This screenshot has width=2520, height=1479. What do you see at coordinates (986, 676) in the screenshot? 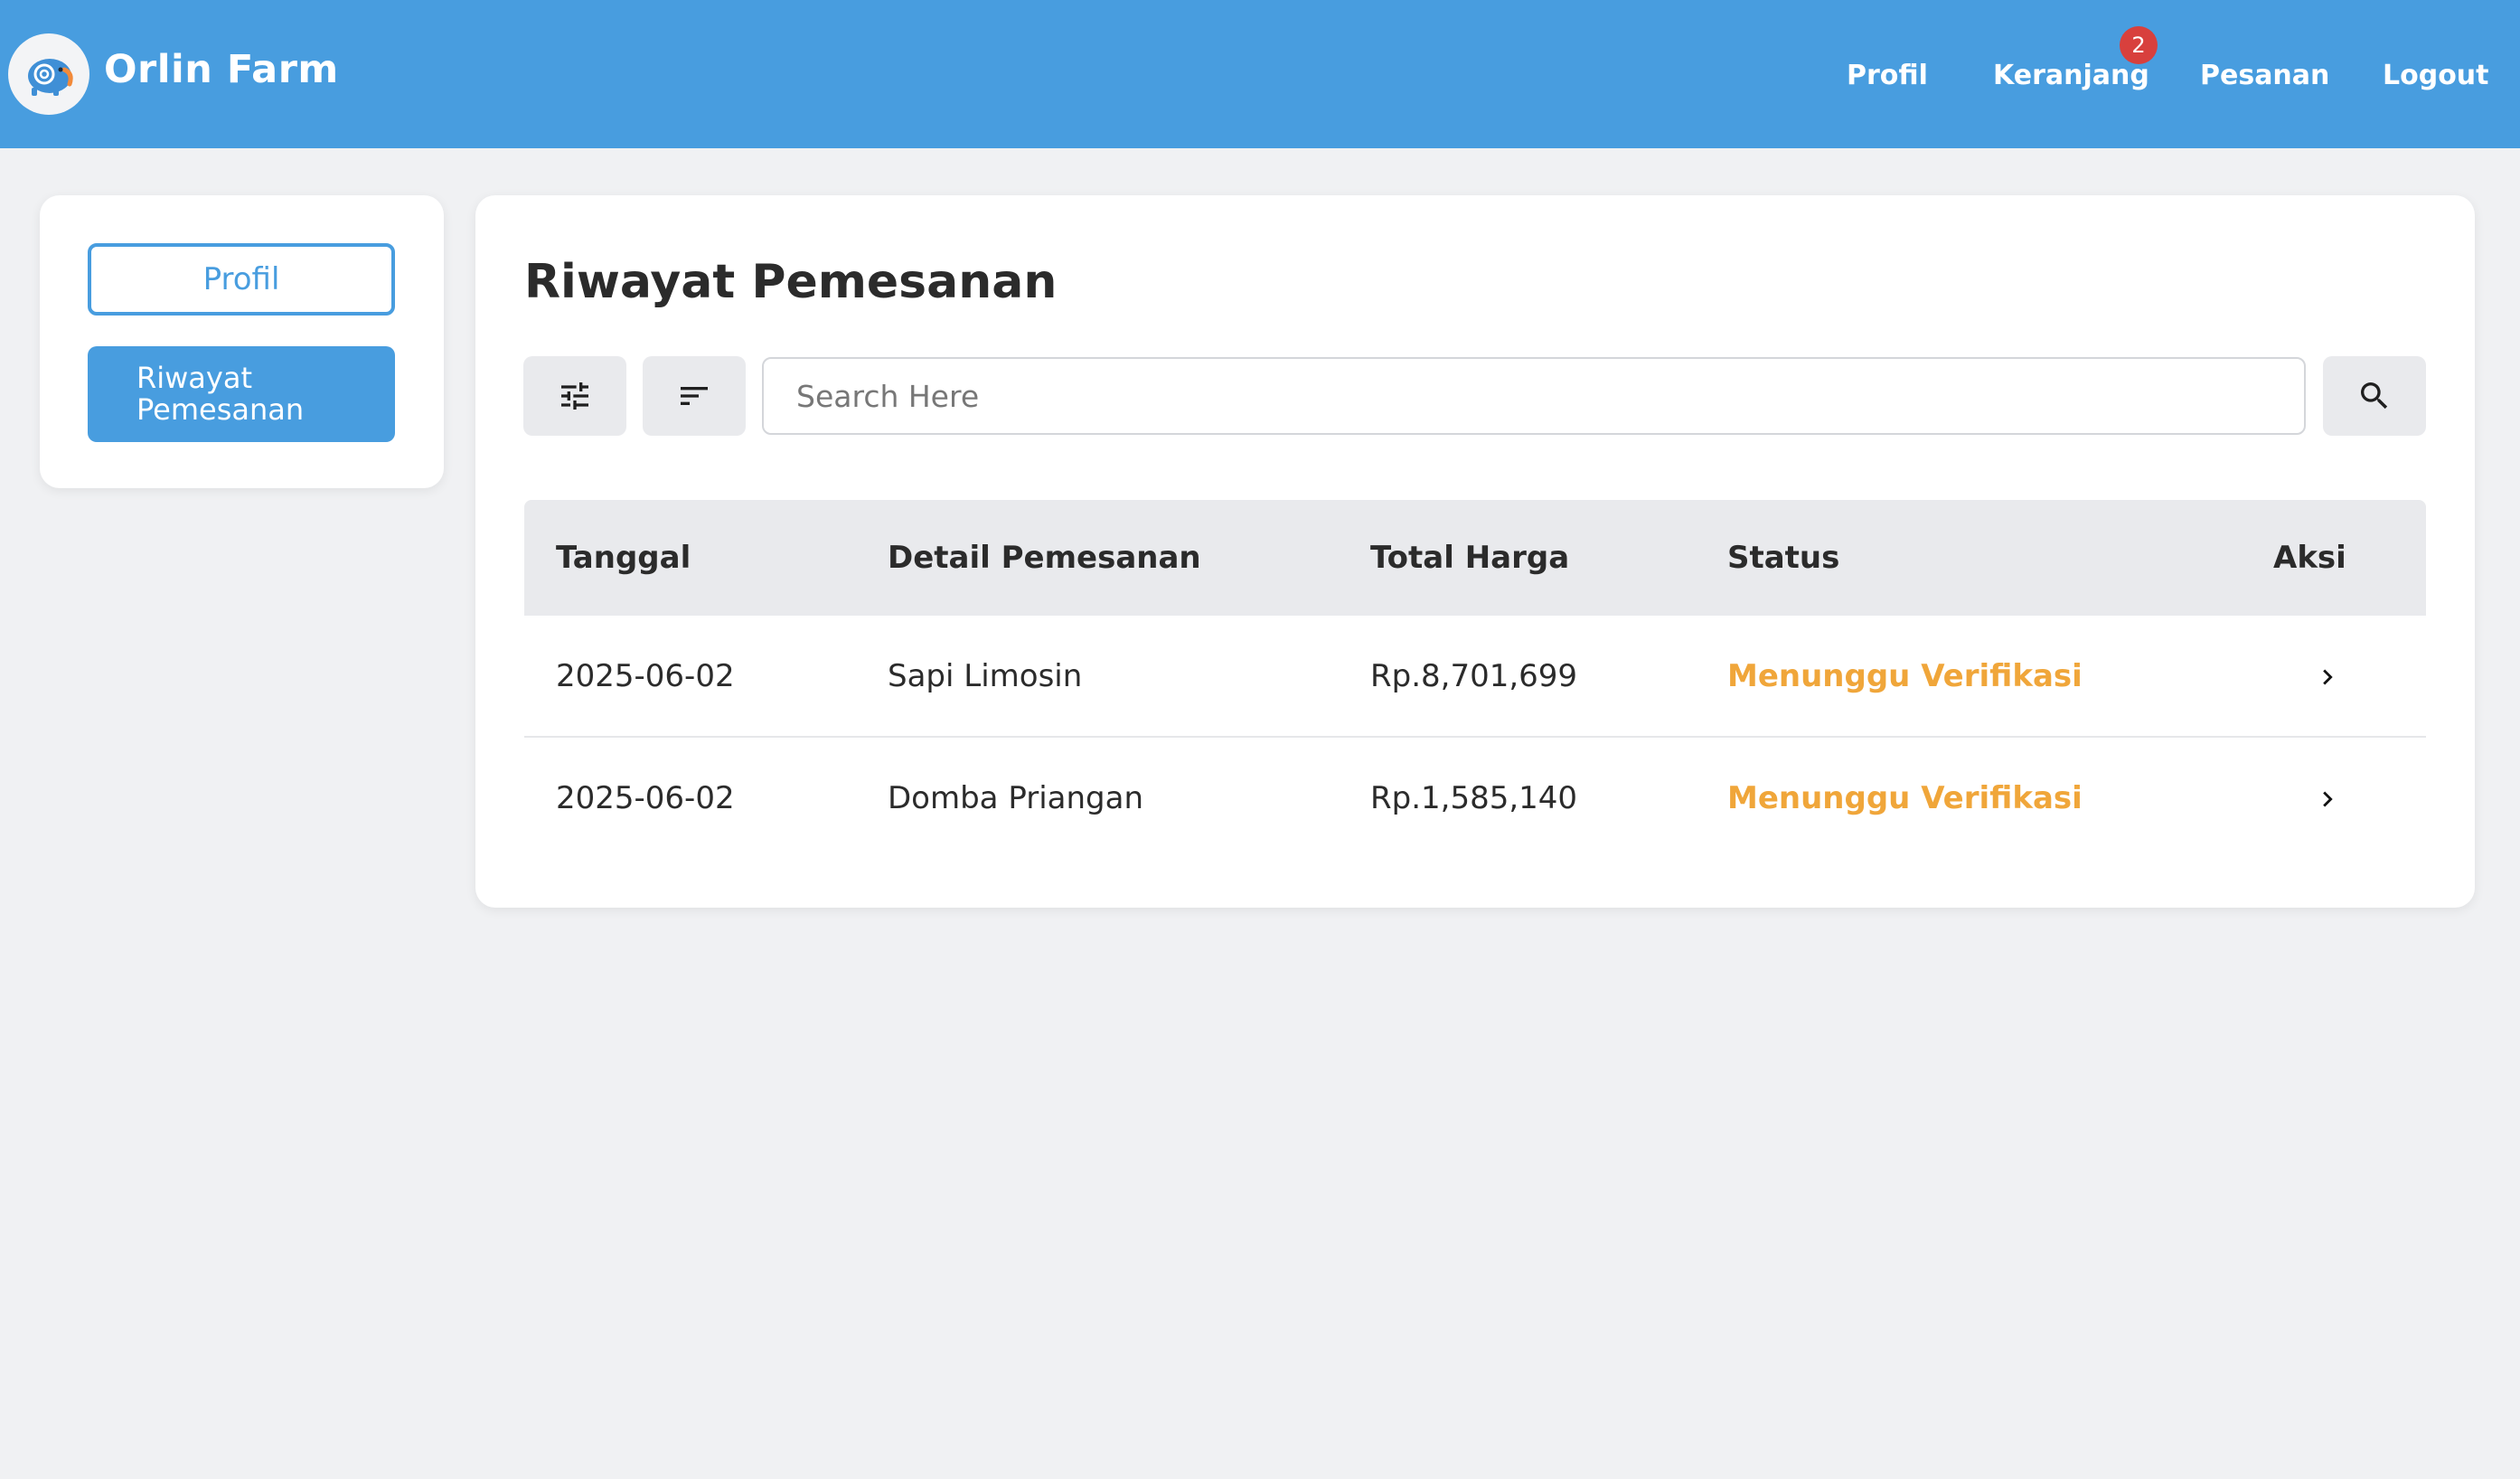
I see `cell-detail: Sapi Limosin` at bounding box center [986, 676].